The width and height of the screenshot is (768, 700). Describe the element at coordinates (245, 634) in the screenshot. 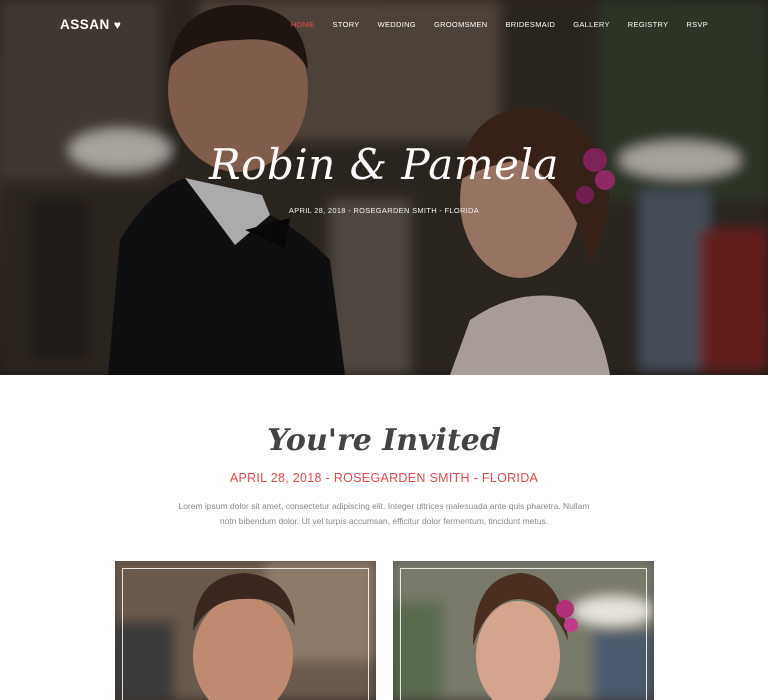

I see `groom-photo-frame` at that location.